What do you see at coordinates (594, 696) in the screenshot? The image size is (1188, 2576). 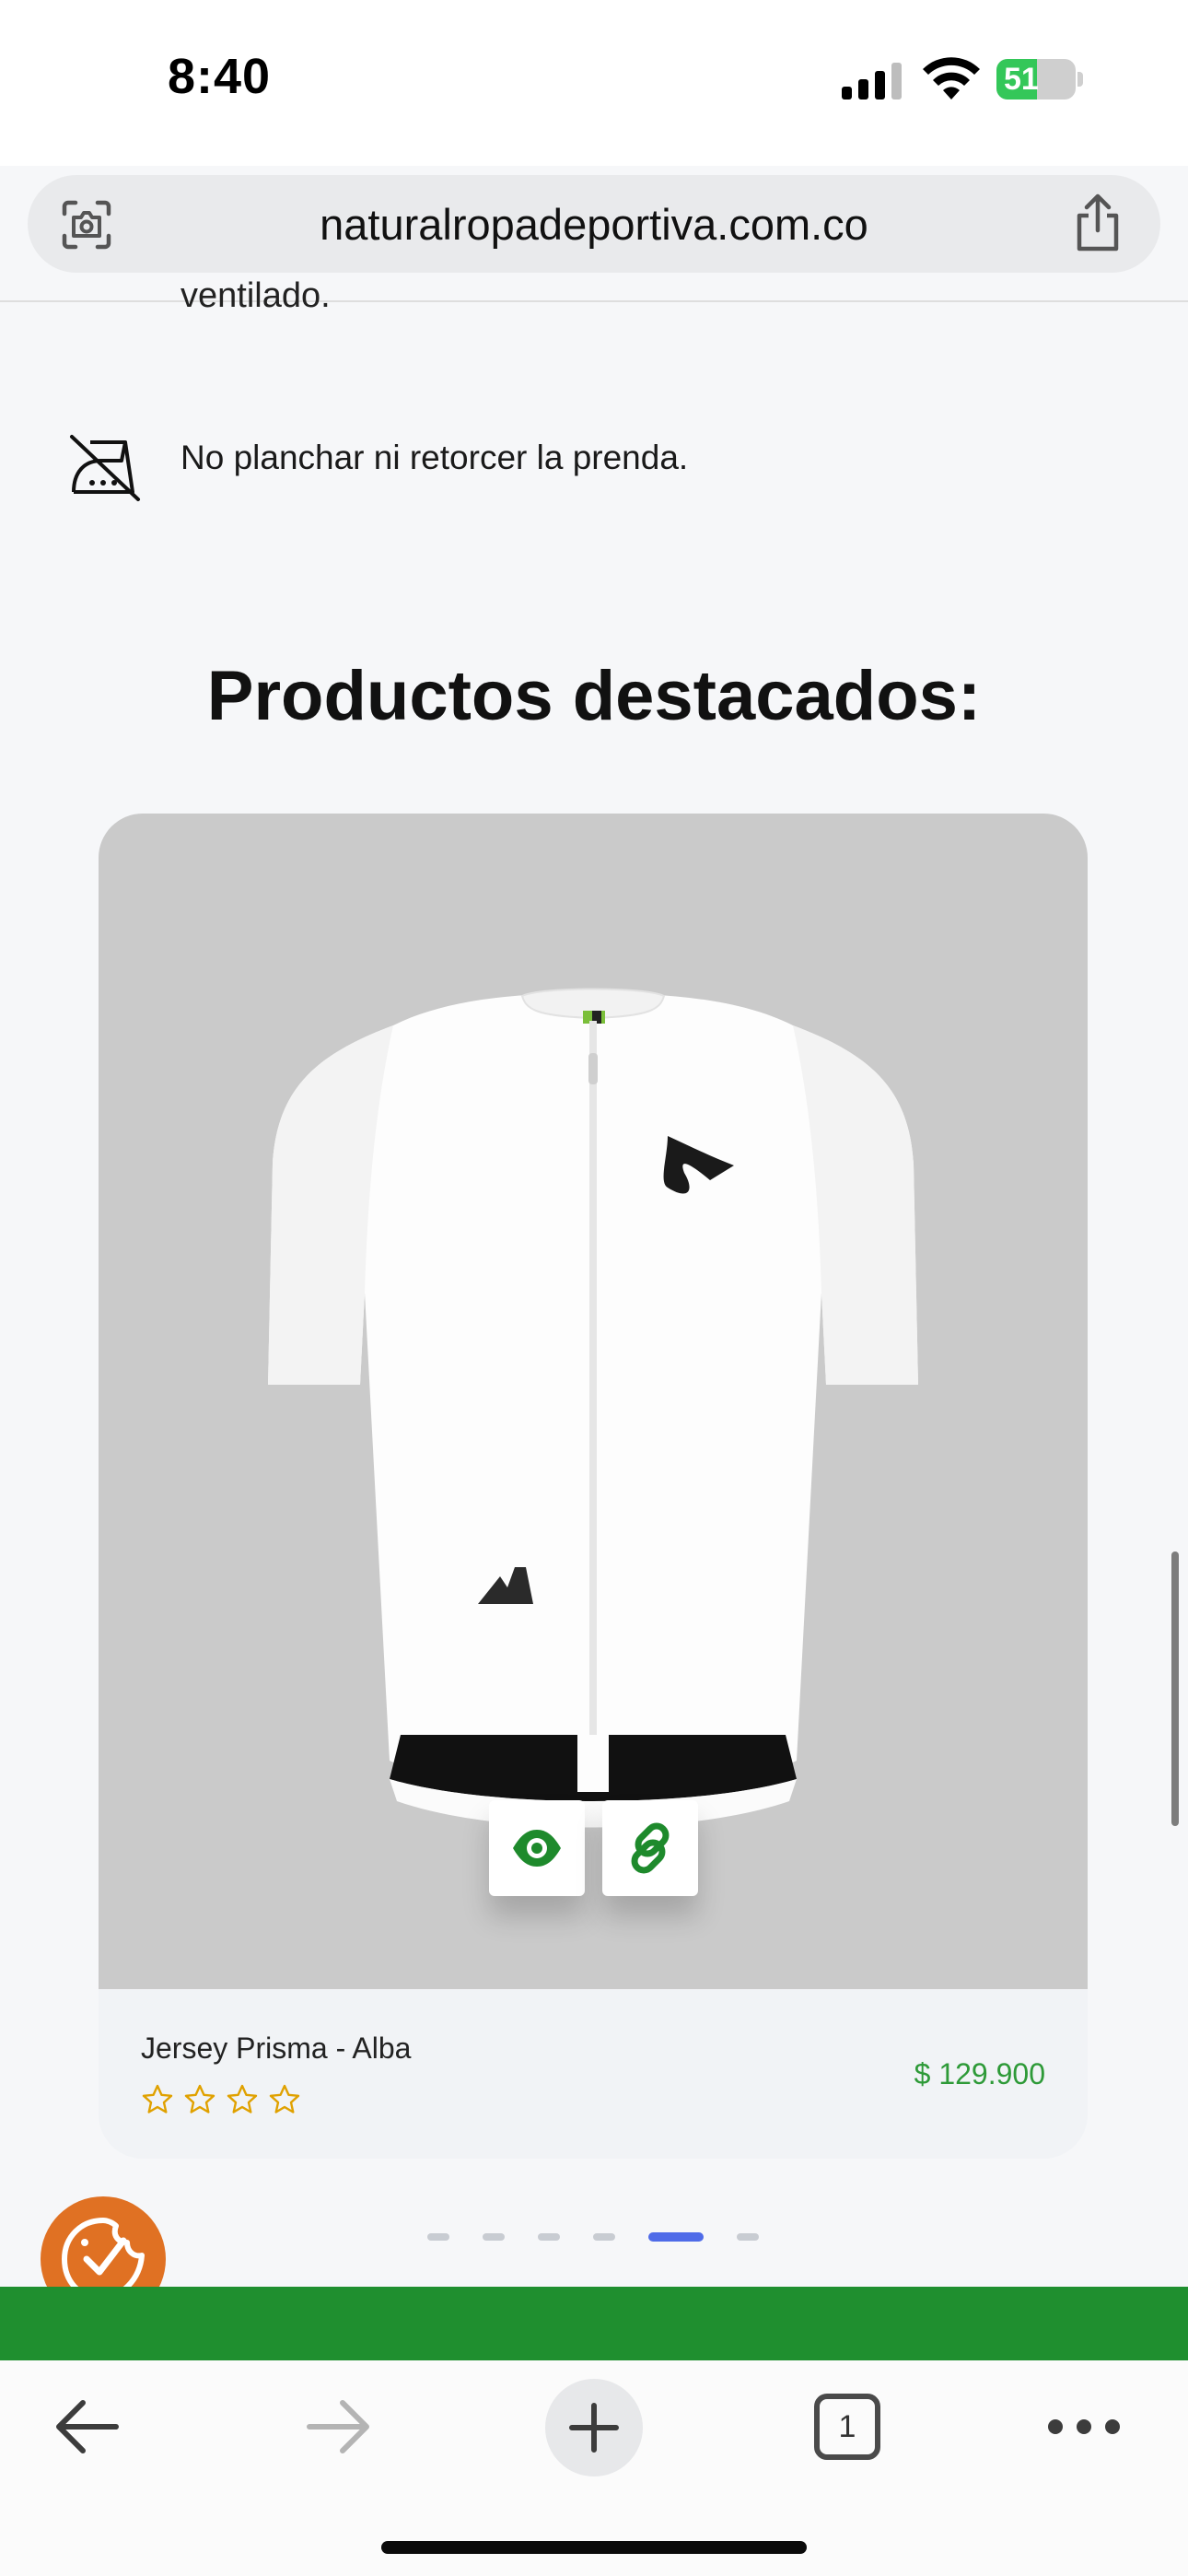 I see `section-title: Productos destacados:` at bounding box center [594, 696].